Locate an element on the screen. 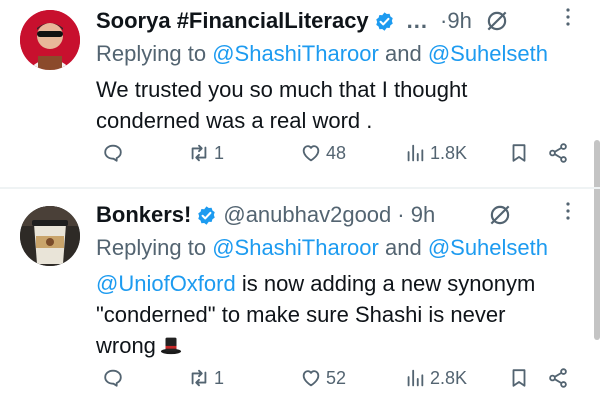  mention-link: @UniofOxford is located at coordinates (166, 283).